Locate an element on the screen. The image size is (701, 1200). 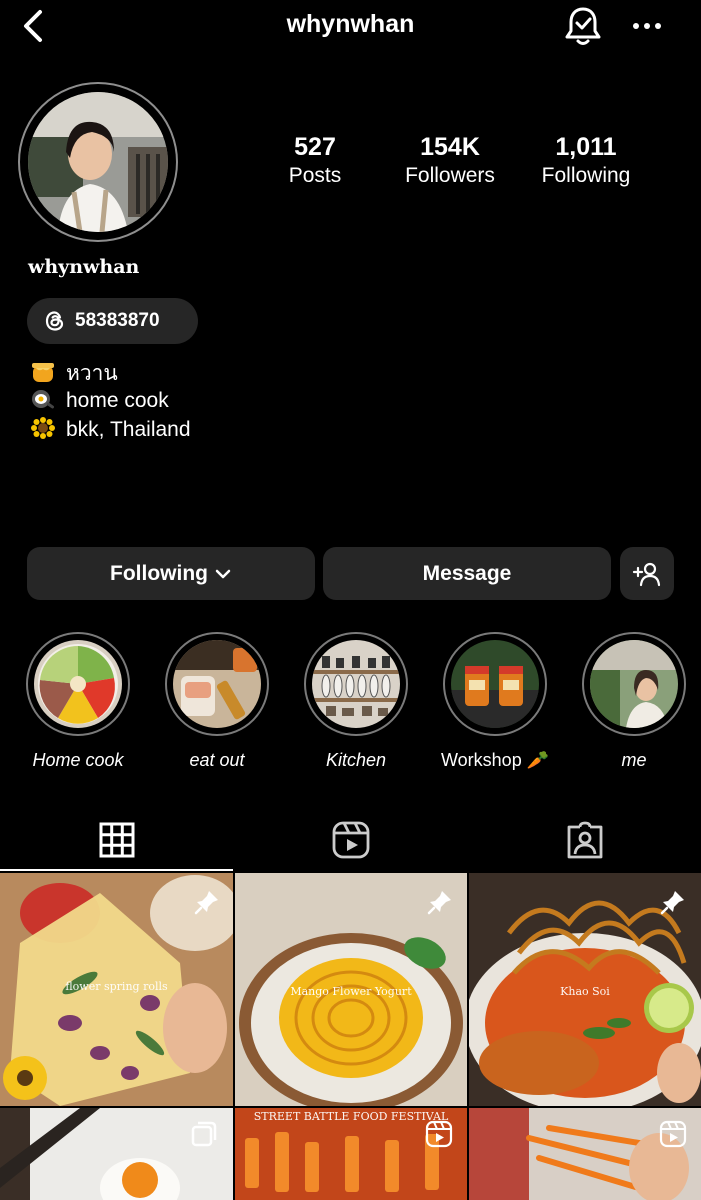
following-label: Following is located at coordinates (586, 175).